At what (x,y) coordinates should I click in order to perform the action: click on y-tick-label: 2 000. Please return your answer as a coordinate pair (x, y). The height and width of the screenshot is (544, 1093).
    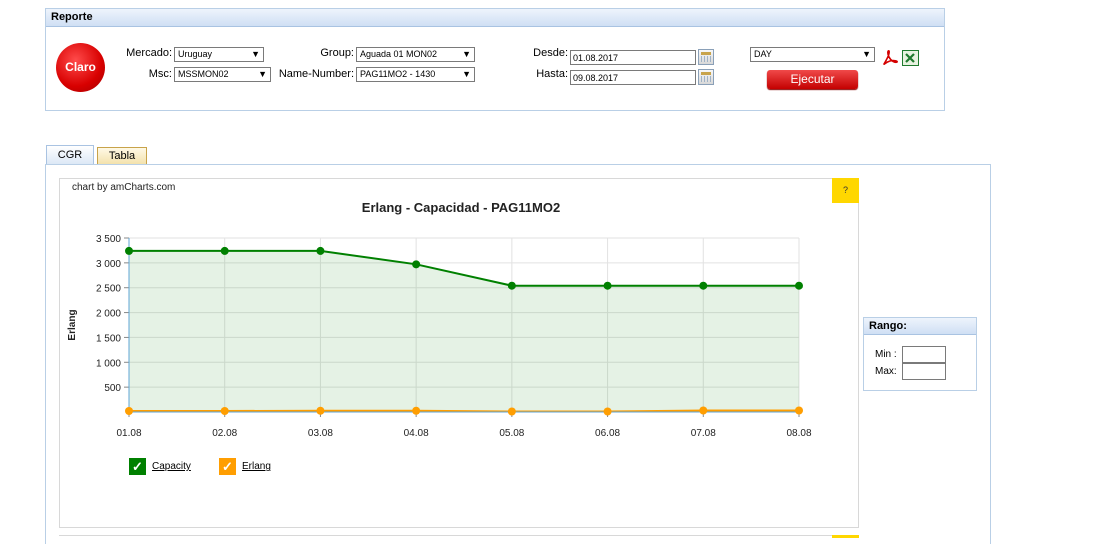
    Looking at the image, I should click on (108, 314).